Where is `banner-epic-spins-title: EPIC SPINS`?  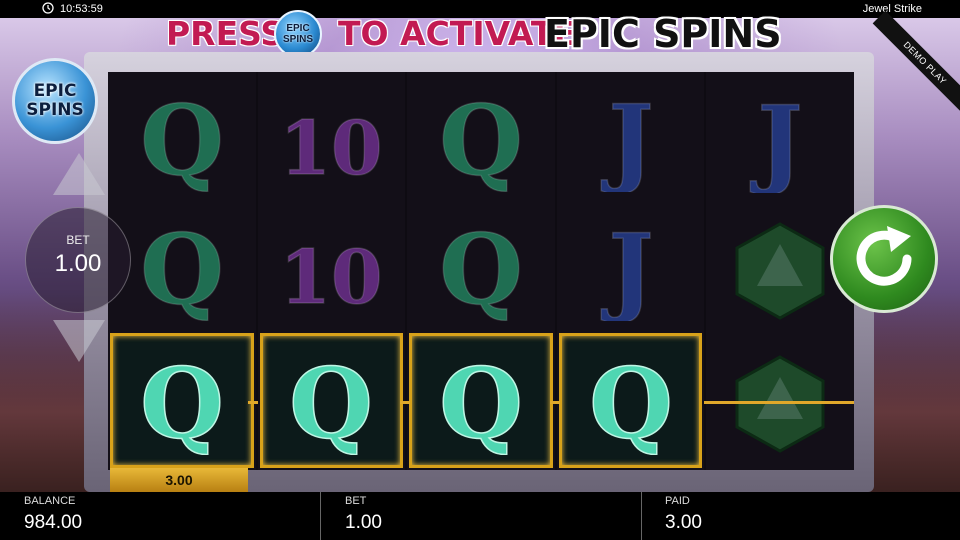
banner-epic-spins-title: EPIC SPINS is located at coordinates (663, 34).